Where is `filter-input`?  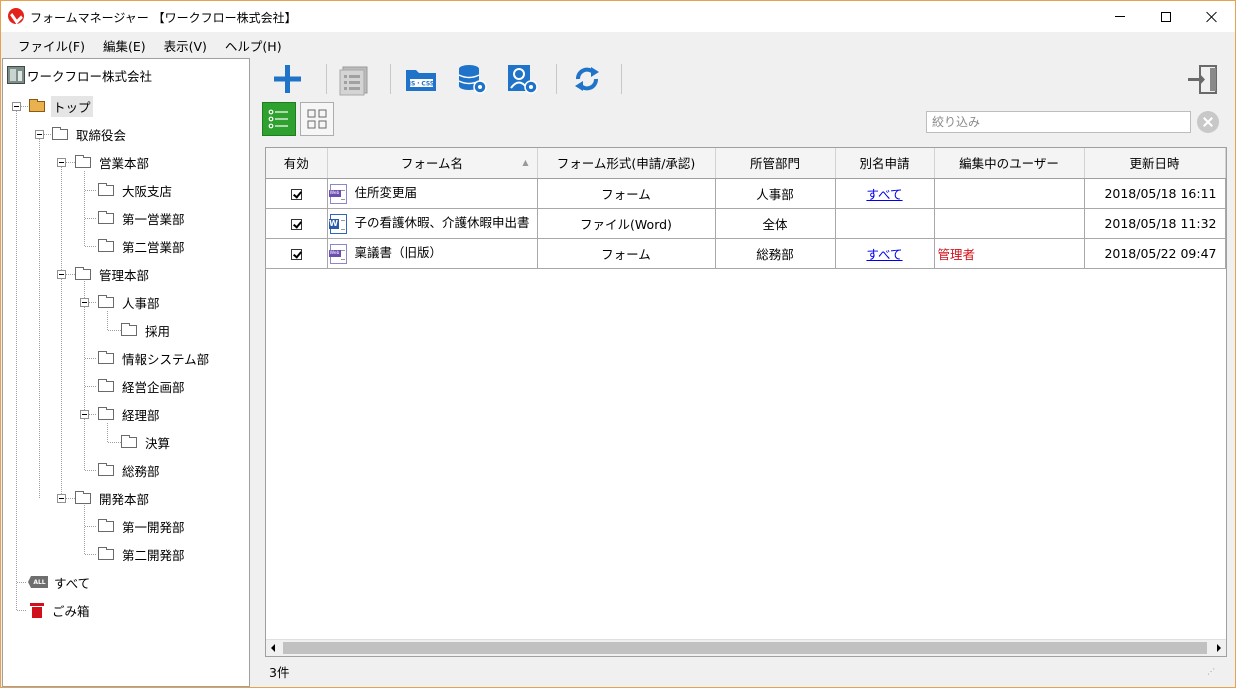 filter-input is located at coordinates (1058, 122).